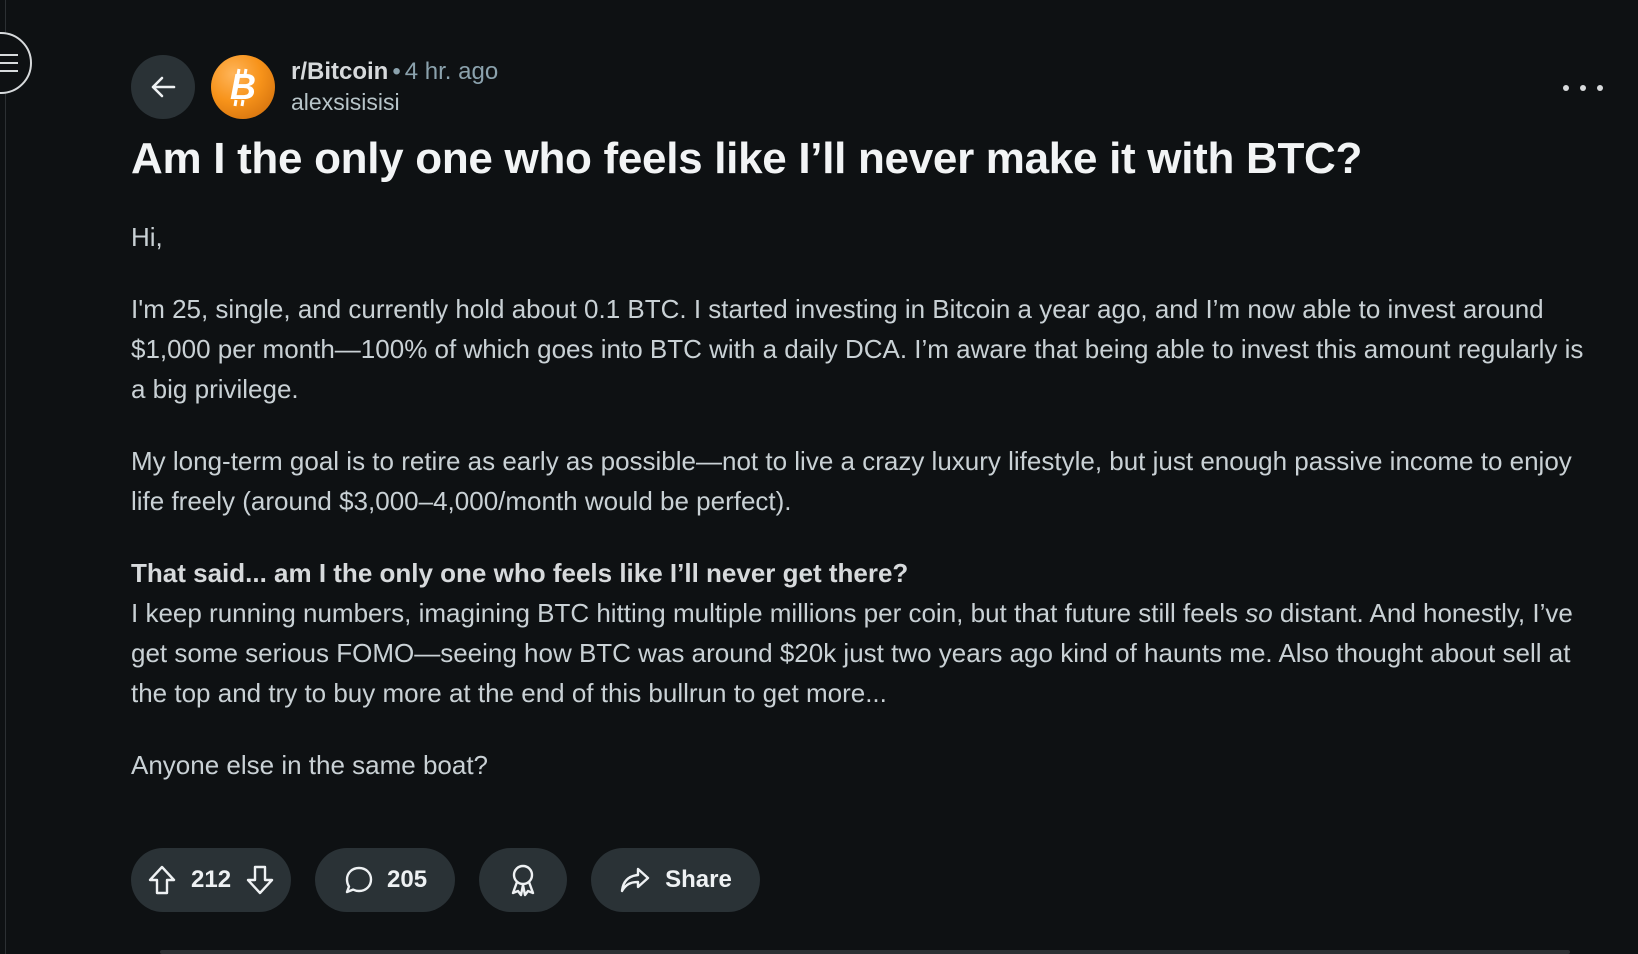 This screenshot has height=954, width=1638. Describe the element at coordinates (698, 879) in the screenshot. I see `share-label: Share` at that location.